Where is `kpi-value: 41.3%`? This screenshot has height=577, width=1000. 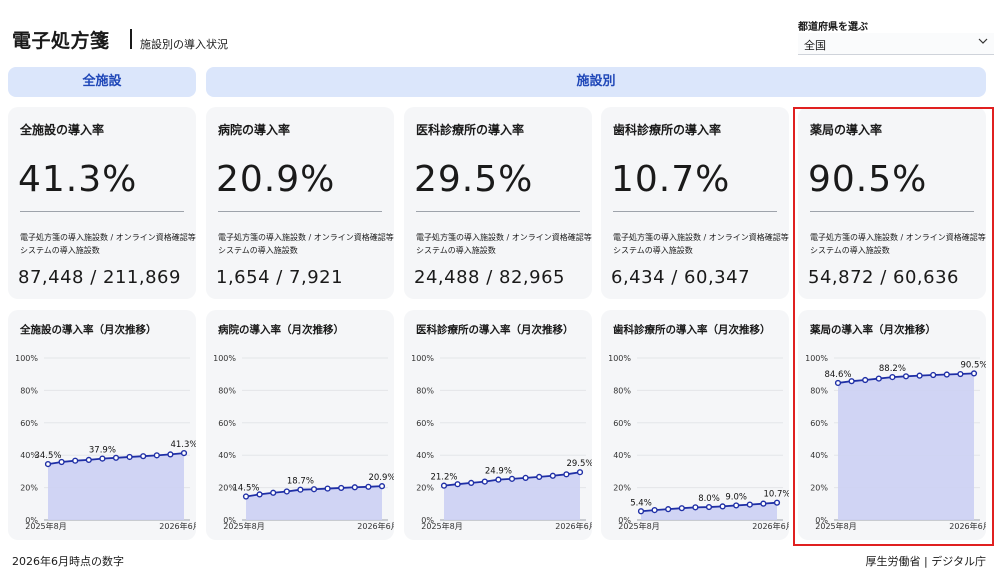
kpi-value: 41.3% is located at coordinates (78, 179).